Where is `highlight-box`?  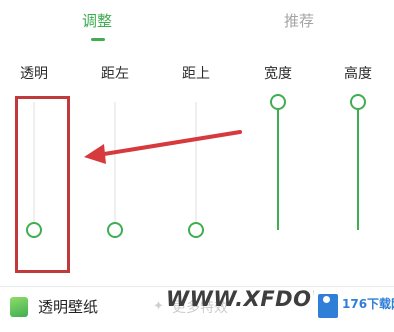
highlight-box is located at coordinates (42, 184).